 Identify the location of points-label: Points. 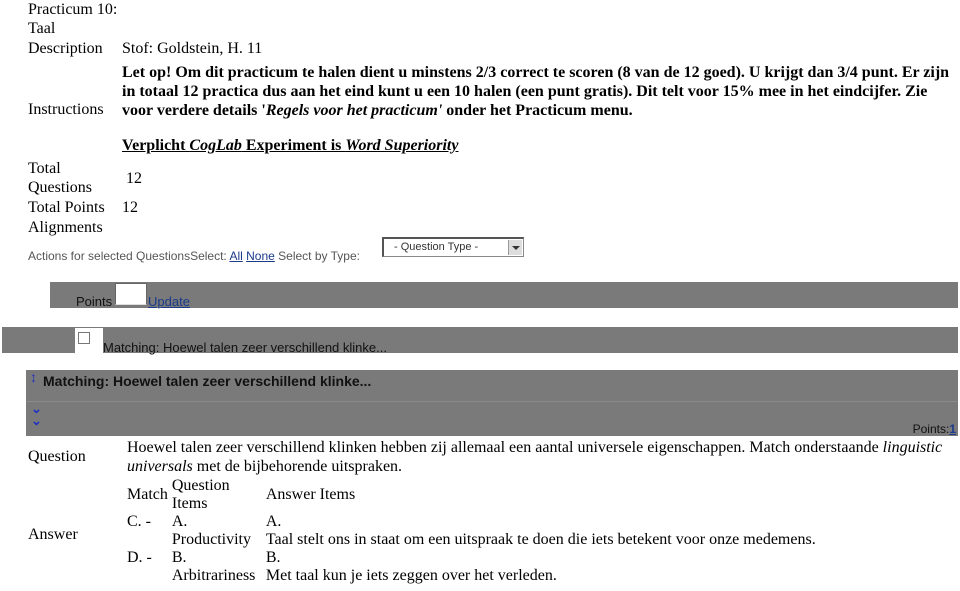
(94, 301).